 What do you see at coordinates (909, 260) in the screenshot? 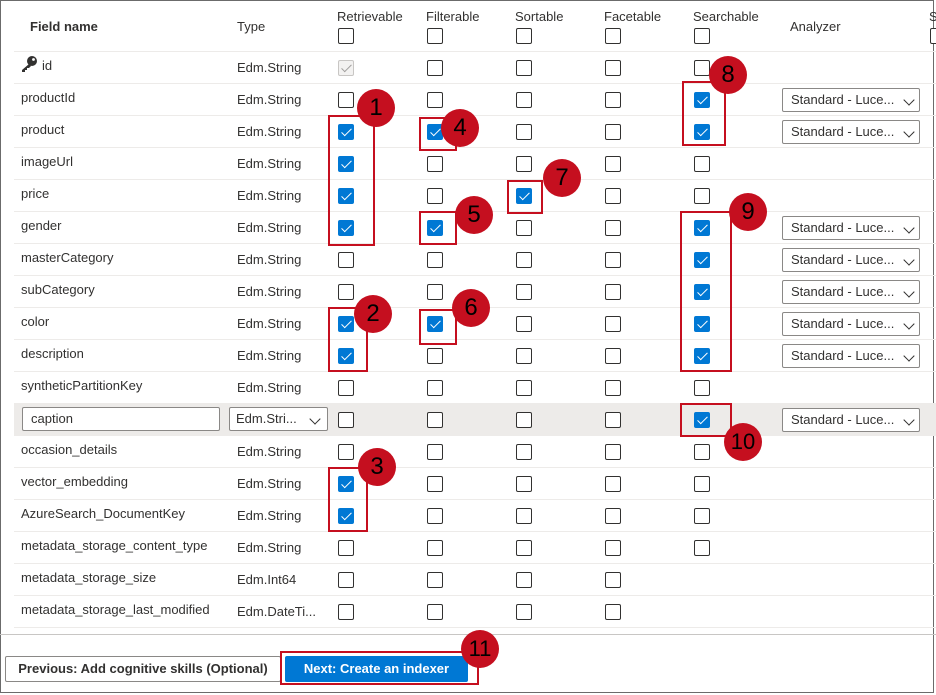
I see `chevron-down-icon` at bounding box center [909, 260].